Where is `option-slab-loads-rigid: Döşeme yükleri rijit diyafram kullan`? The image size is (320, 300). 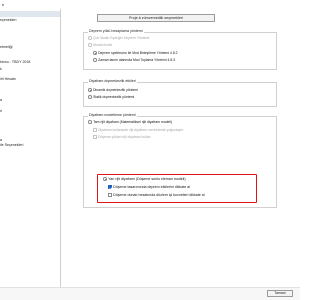 option-slab-loads-rigid: Döşeme yükleri rijit diyafram kullan is located at coordinates (121, 137).